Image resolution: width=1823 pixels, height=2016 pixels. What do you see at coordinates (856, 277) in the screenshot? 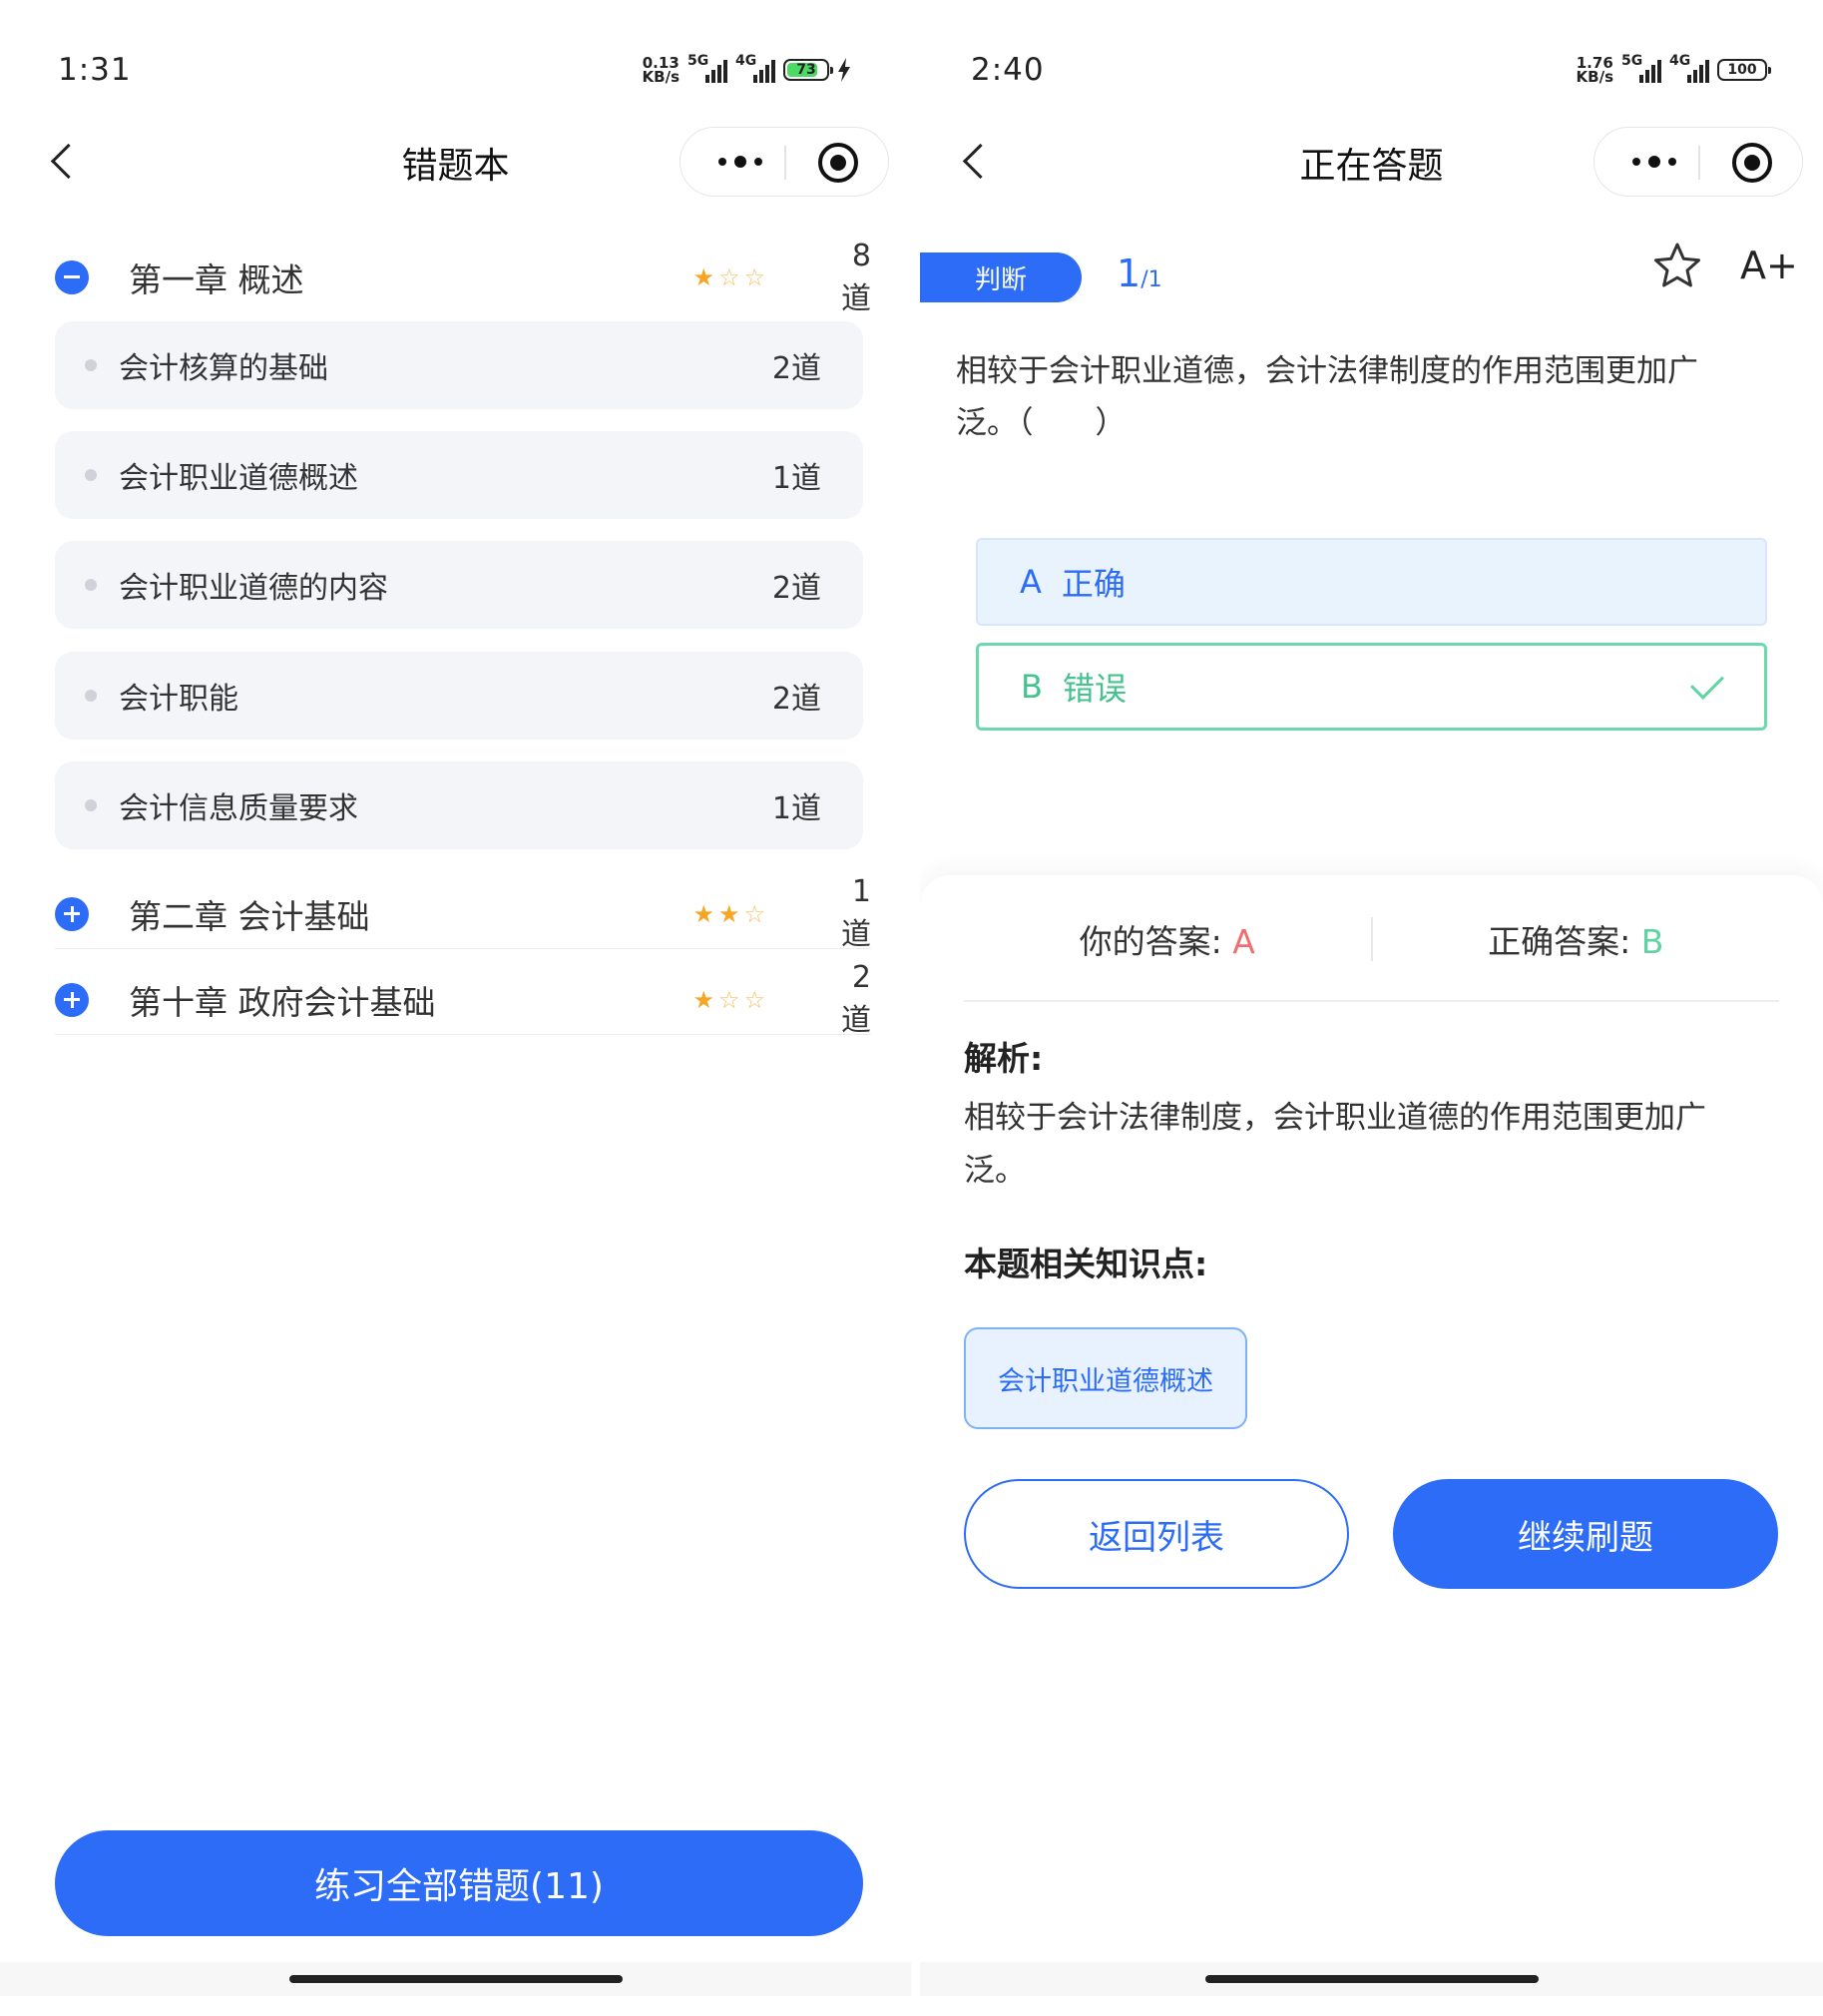
I see `chapter-count: 8道` at bounding box center [856, 277].